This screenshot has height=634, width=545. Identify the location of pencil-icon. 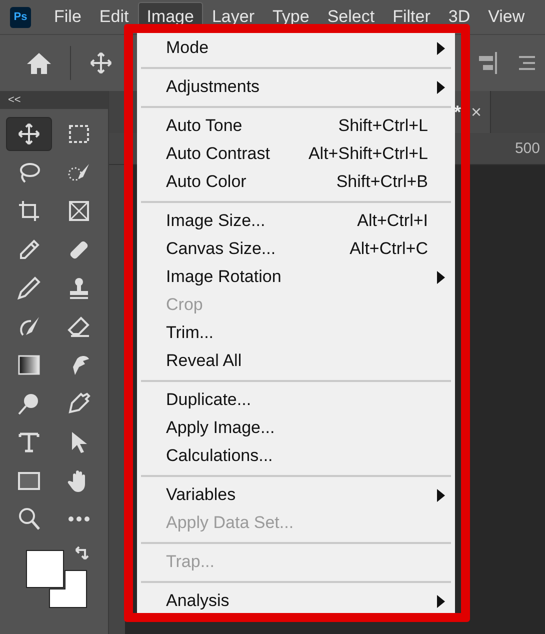
(29, 288).